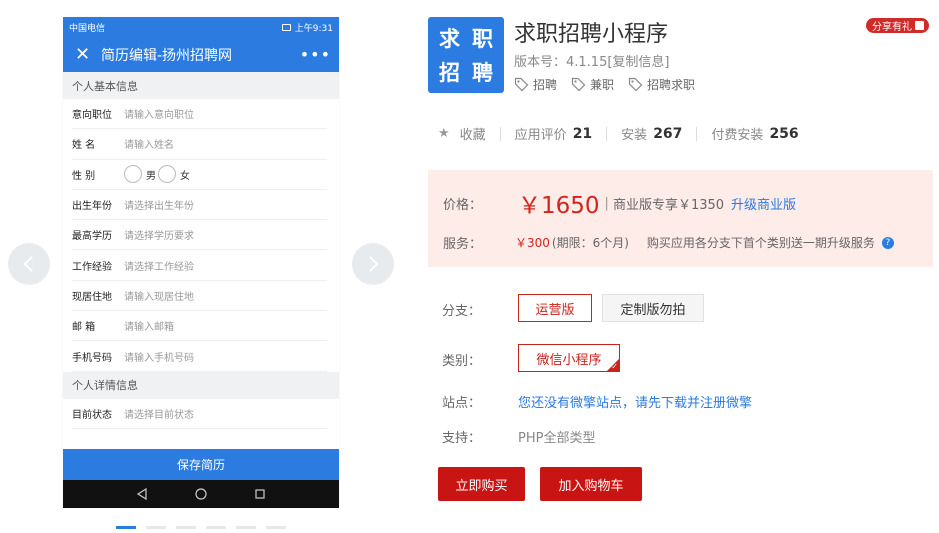  Describe the element at coordinates (29, 264) in the screenshot. I see `carousel-prev-button` at that location.